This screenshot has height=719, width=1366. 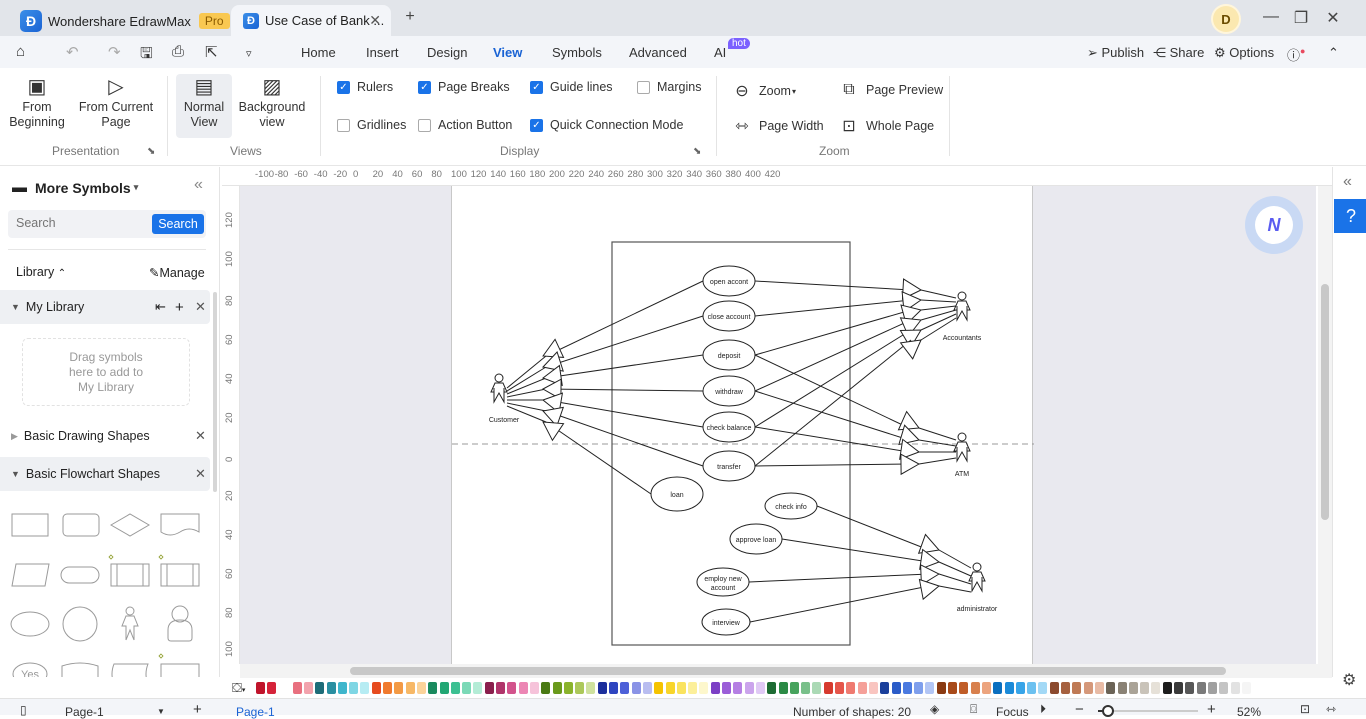 I want to click on horizontal-scrollbar, so click(x=786, y=671).